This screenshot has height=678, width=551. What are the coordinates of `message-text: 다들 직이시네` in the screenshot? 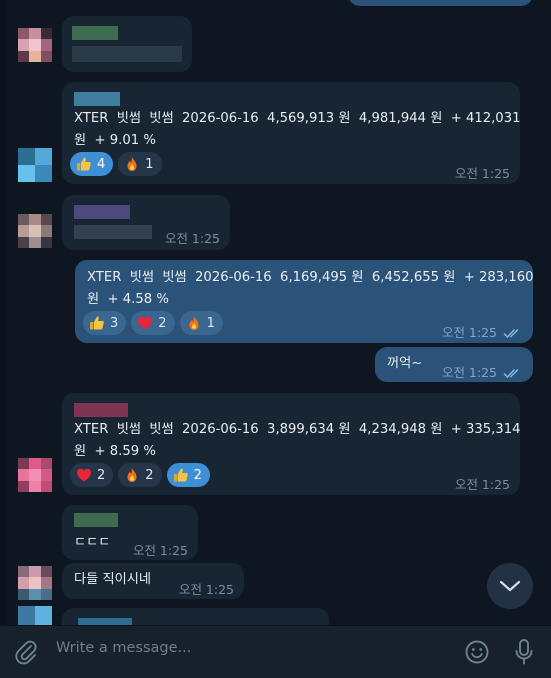 It's located at (112, 579).